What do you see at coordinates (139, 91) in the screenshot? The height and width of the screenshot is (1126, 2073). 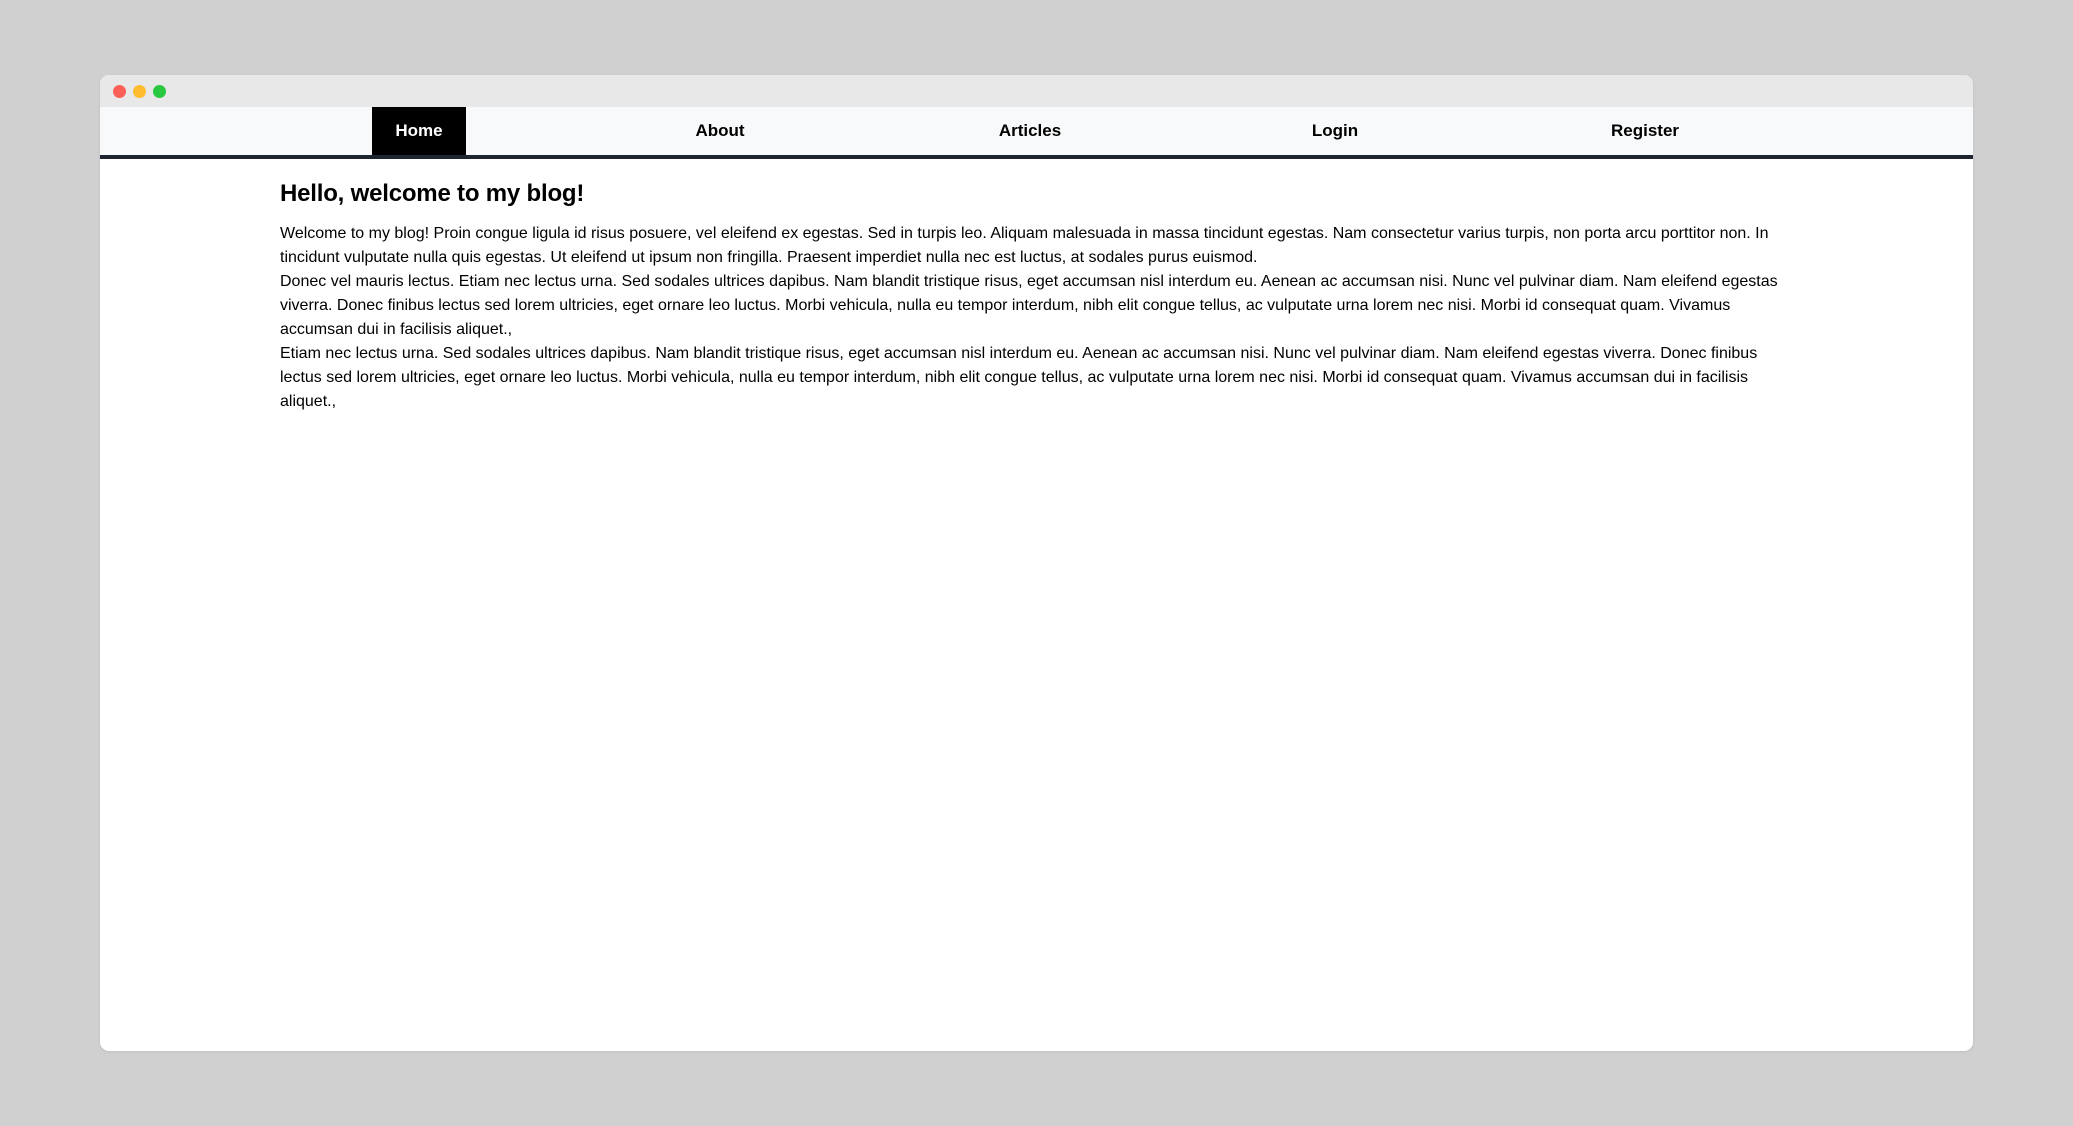 I see `minimize-window-icon` at bounding box center [139, 91].